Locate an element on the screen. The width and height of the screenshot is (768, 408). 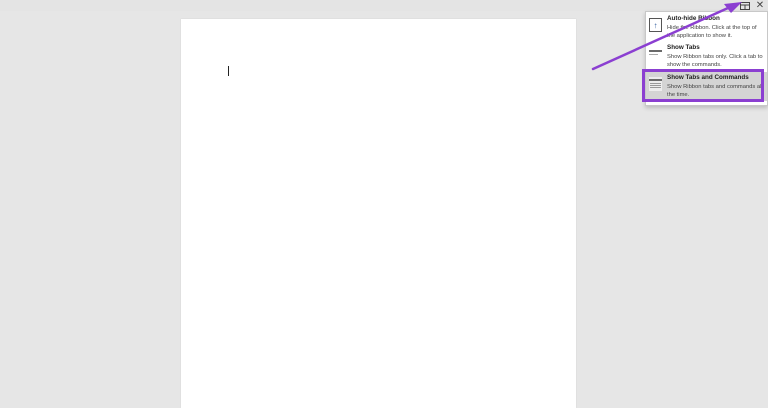
show-tabs-icon is located at coordinates (655, 54).